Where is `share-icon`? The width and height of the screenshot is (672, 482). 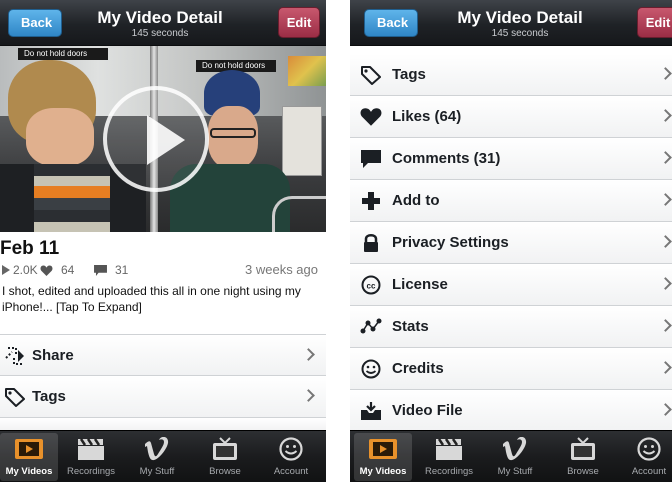 share-icon is located at coordinates (14, 356).